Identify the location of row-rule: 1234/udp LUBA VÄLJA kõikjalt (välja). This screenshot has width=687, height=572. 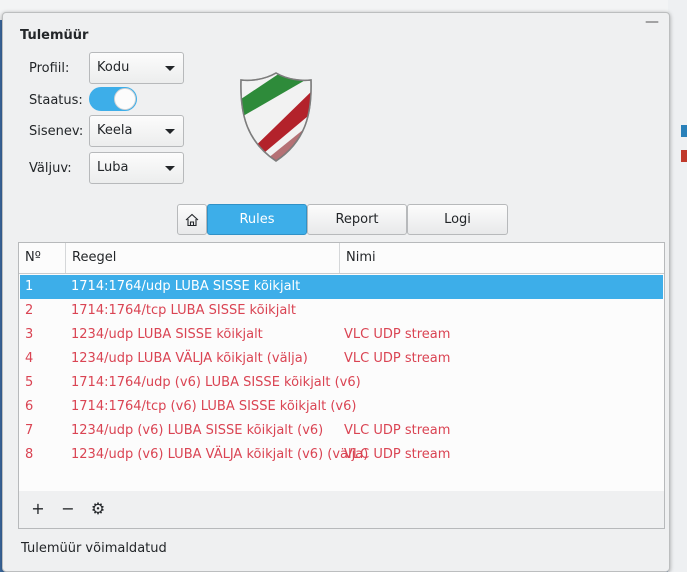
(189, 358).